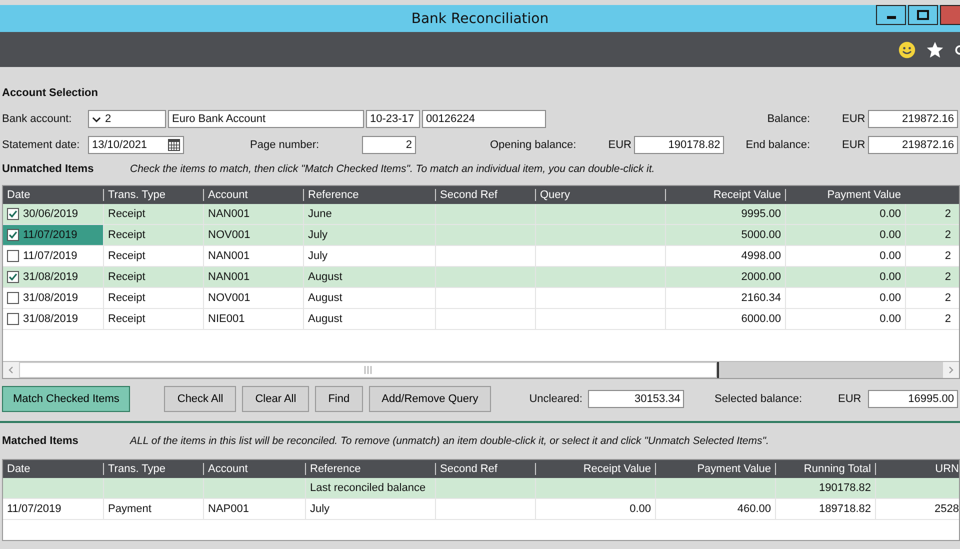 The height and width of the screenshot is (549, 960). Describe the element at coordinates (127, 119) in the screenshot. I see `account-code-dropdown: 2` at that location.